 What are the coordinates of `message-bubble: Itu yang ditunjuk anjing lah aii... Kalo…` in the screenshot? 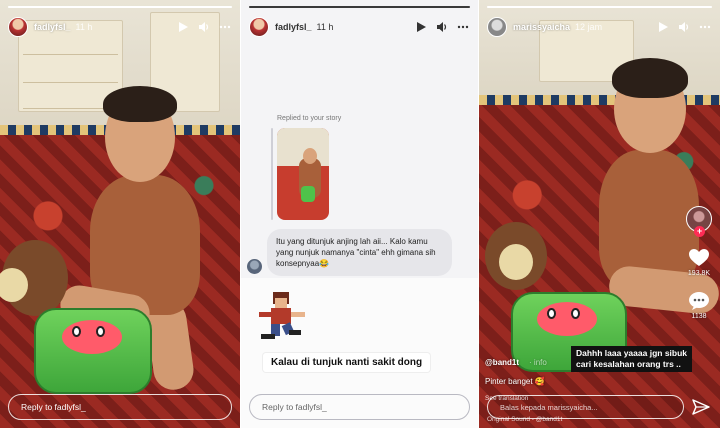 It's located at (359, 252).